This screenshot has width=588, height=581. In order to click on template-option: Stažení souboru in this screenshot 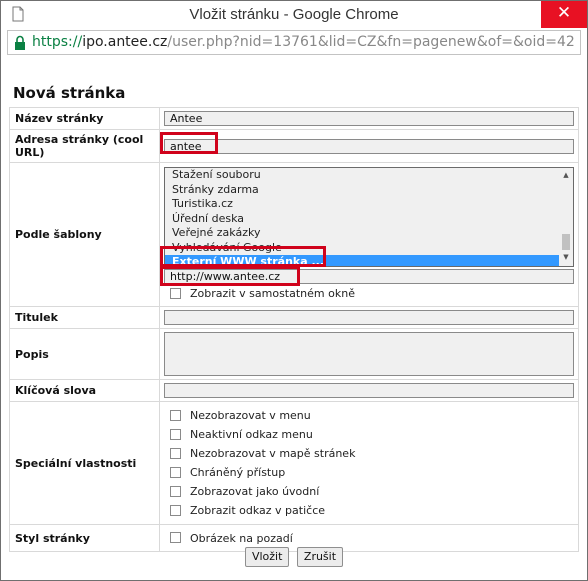, I will do `click(369, 175)`.